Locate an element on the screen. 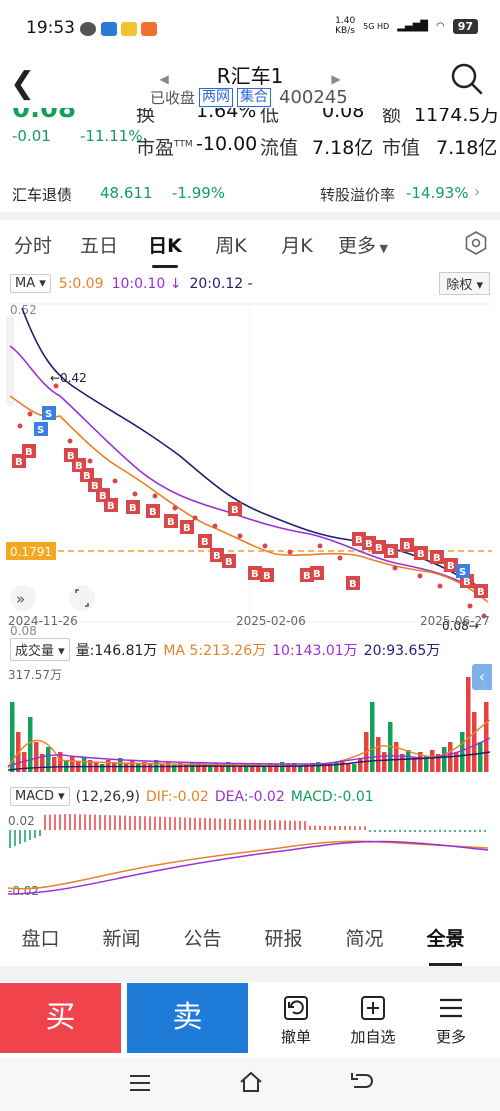 Image resolution: width=500 pixels, height=1111 pixels. more-button: 更多 is located at coordinates (451, 1018).